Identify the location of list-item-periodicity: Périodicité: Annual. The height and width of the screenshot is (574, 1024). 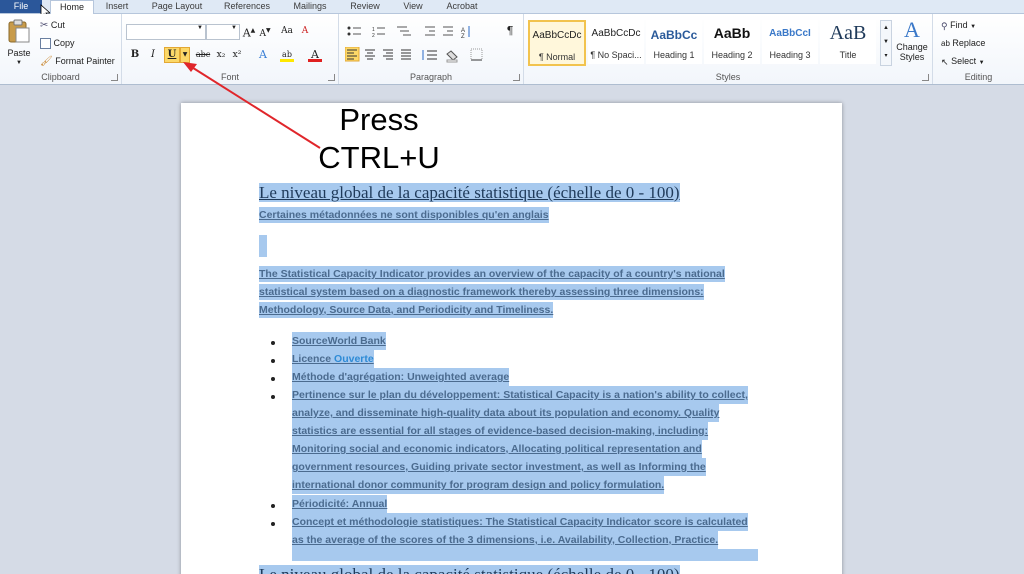
(340, 504).